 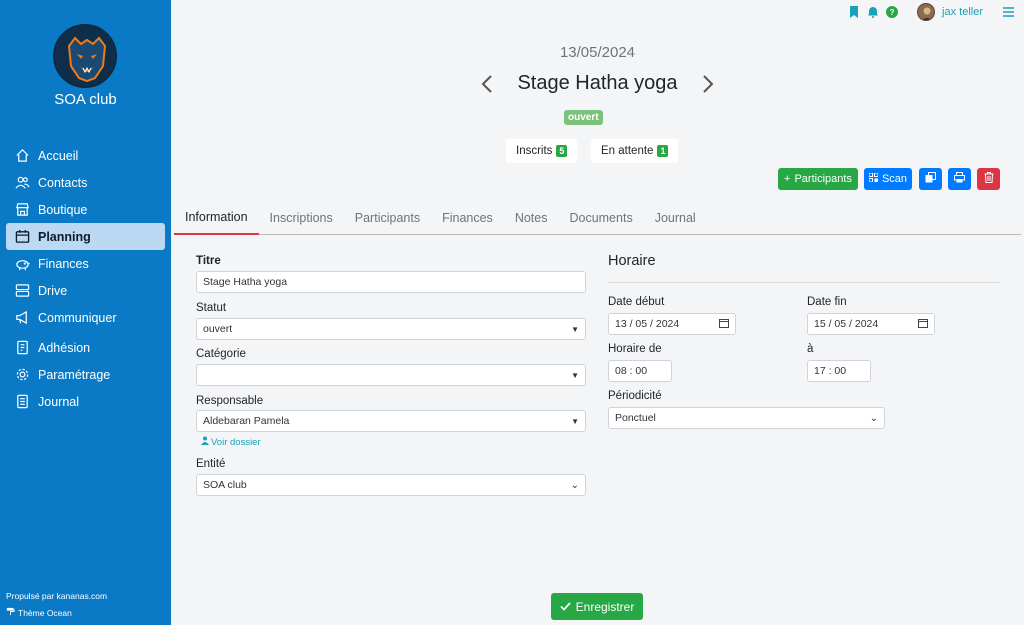 I want to click on sidebar-item-label: Finances, so click(x=63, y=263).